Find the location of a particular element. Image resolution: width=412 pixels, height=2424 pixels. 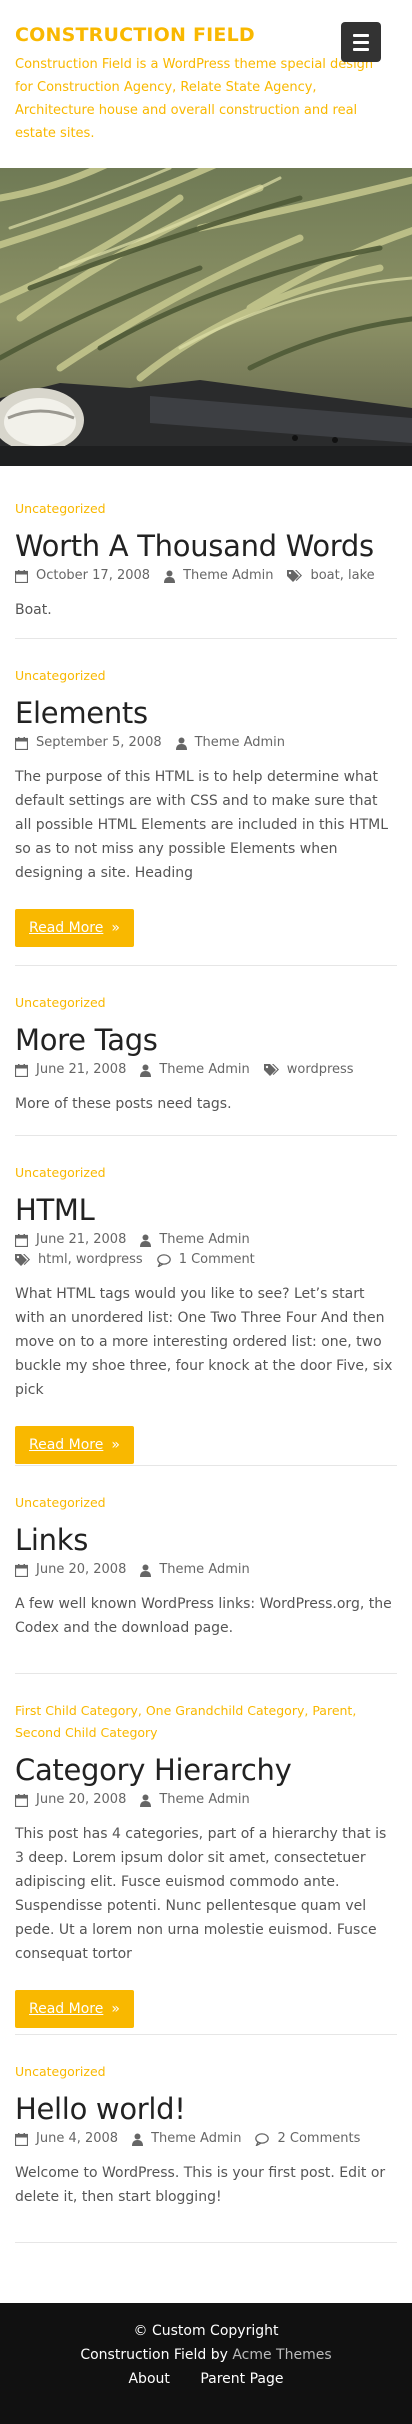

post-tags: html, wordpress is located at coordinates (79, 1260).